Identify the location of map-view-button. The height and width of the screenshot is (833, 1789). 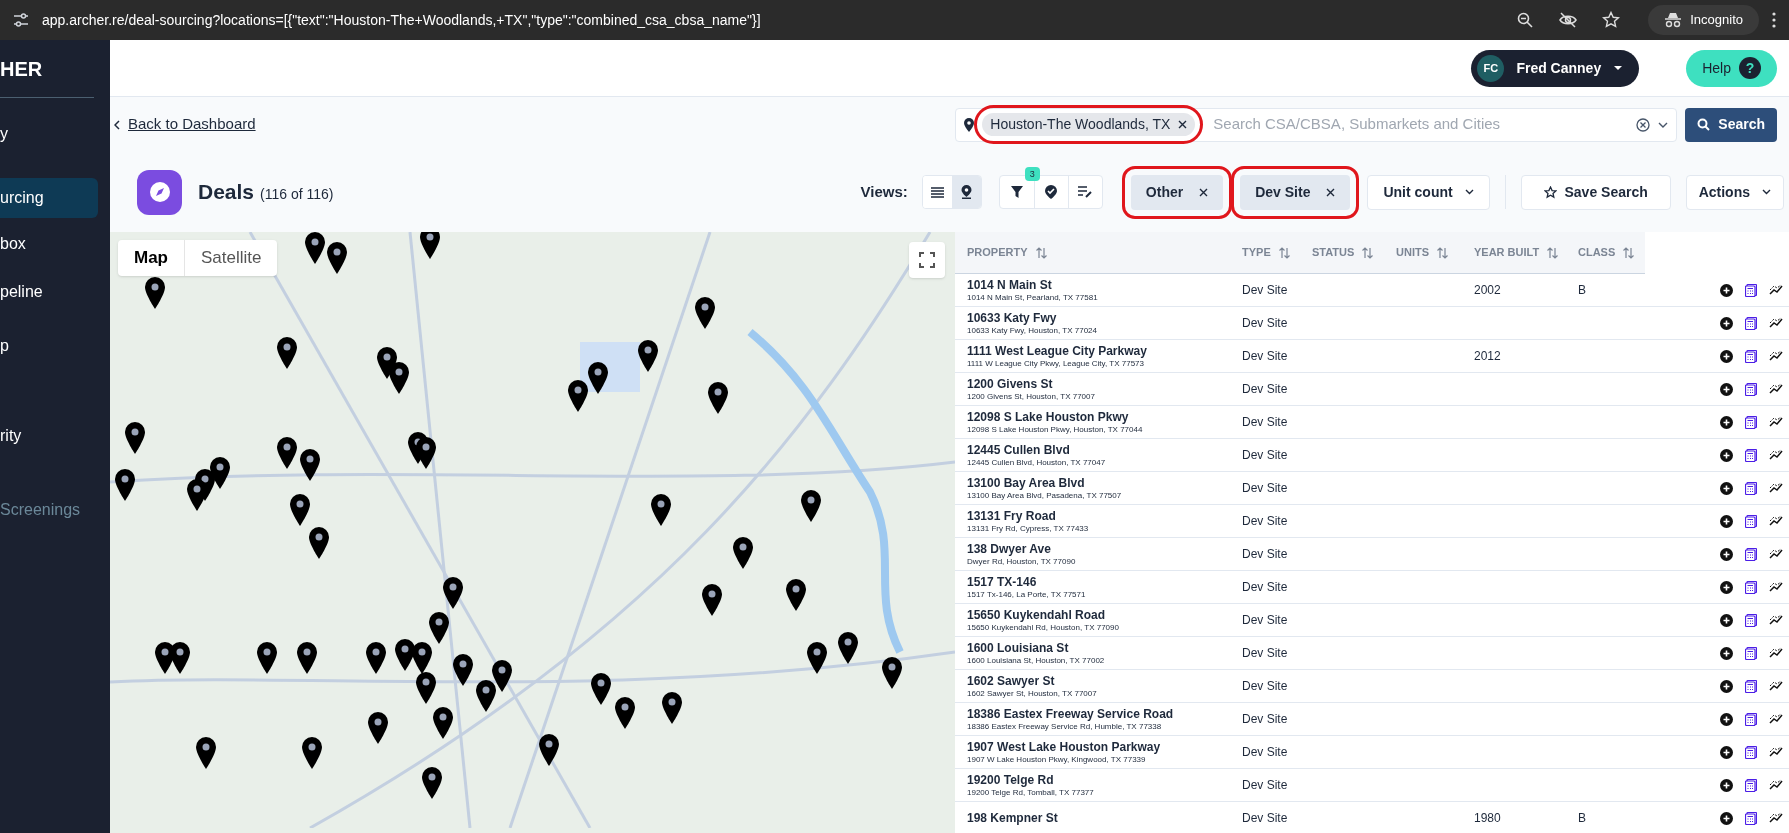
(966, 192).